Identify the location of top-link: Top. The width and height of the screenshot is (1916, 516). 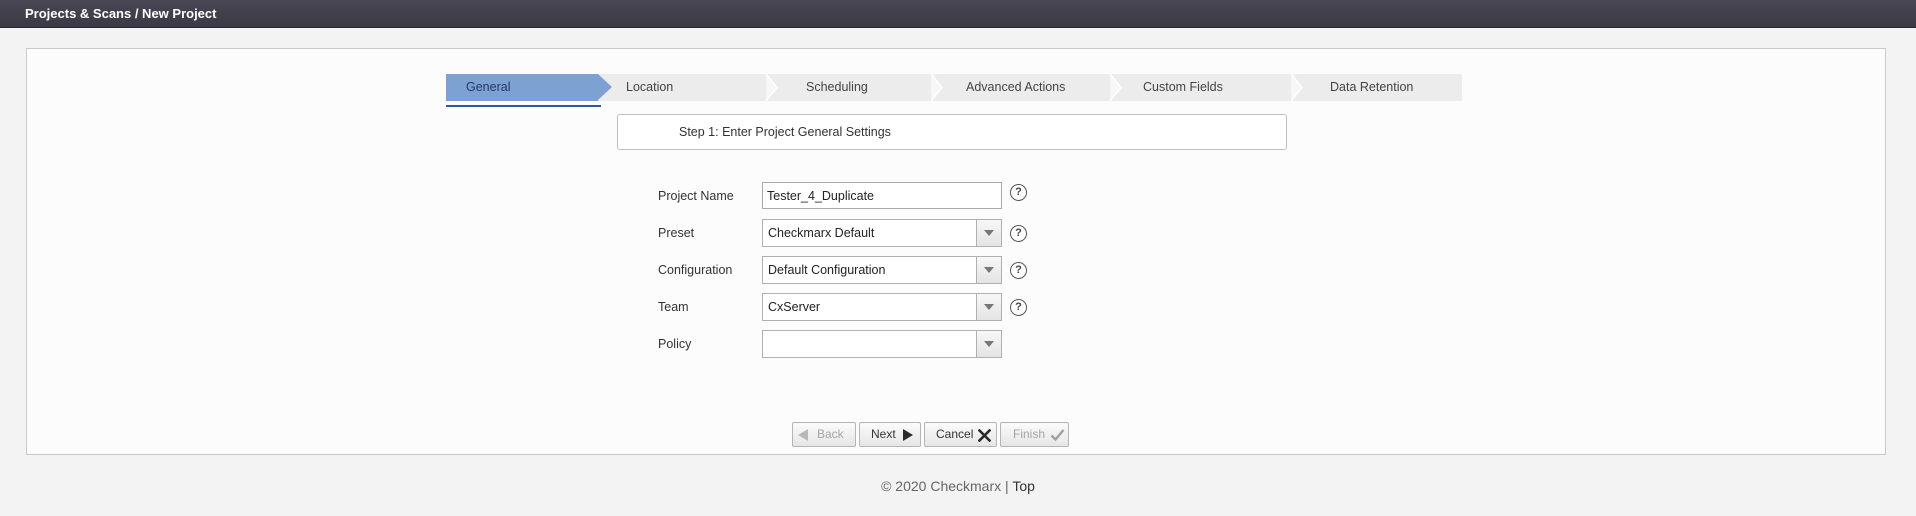
(1023, 486).